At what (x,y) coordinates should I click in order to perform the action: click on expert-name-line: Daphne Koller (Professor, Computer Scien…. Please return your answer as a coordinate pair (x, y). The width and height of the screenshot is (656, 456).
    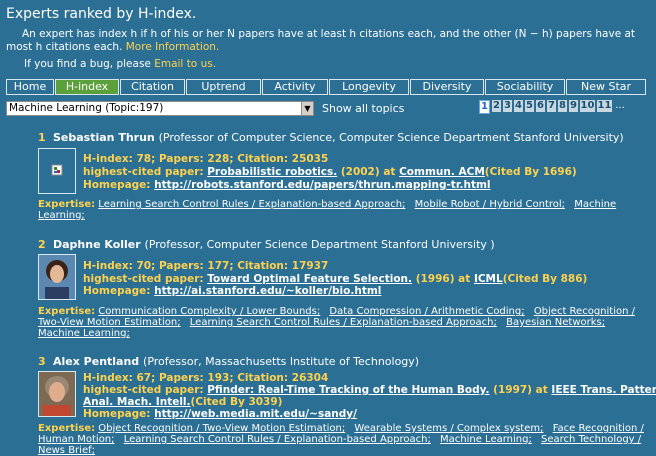
    Looking at the image, I should click on (274, 244).